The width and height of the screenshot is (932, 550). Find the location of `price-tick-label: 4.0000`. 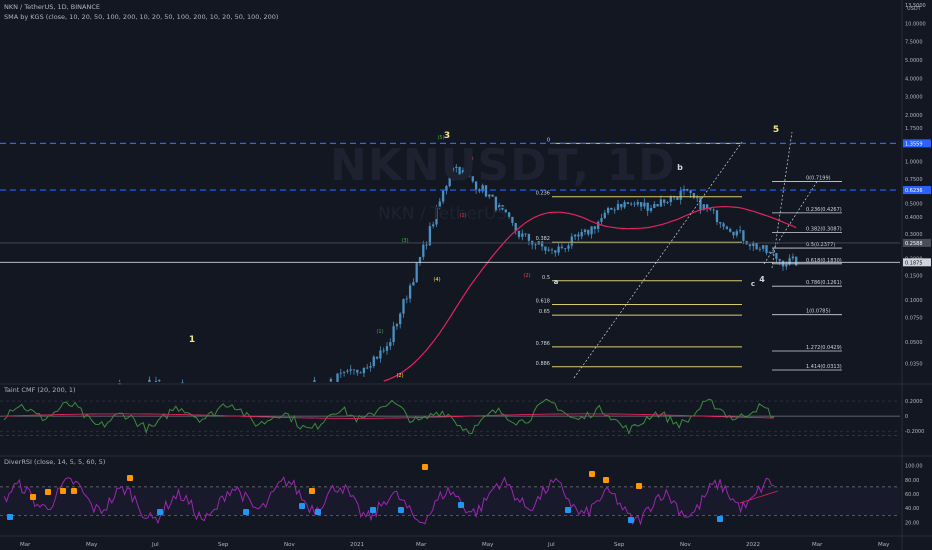

price-tick-label: 4.0000 is located at coordinates (914, 79).